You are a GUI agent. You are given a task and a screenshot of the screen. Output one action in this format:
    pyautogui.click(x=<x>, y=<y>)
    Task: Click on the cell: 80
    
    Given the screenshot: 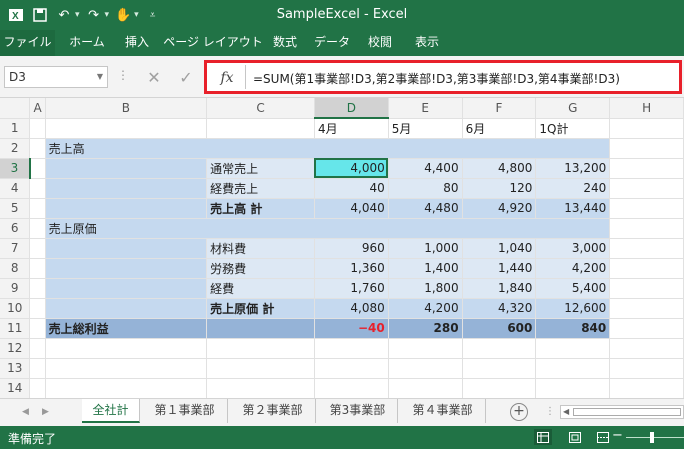 What is the action you would take?
    pyautogui.click(x=425, y=188)
    